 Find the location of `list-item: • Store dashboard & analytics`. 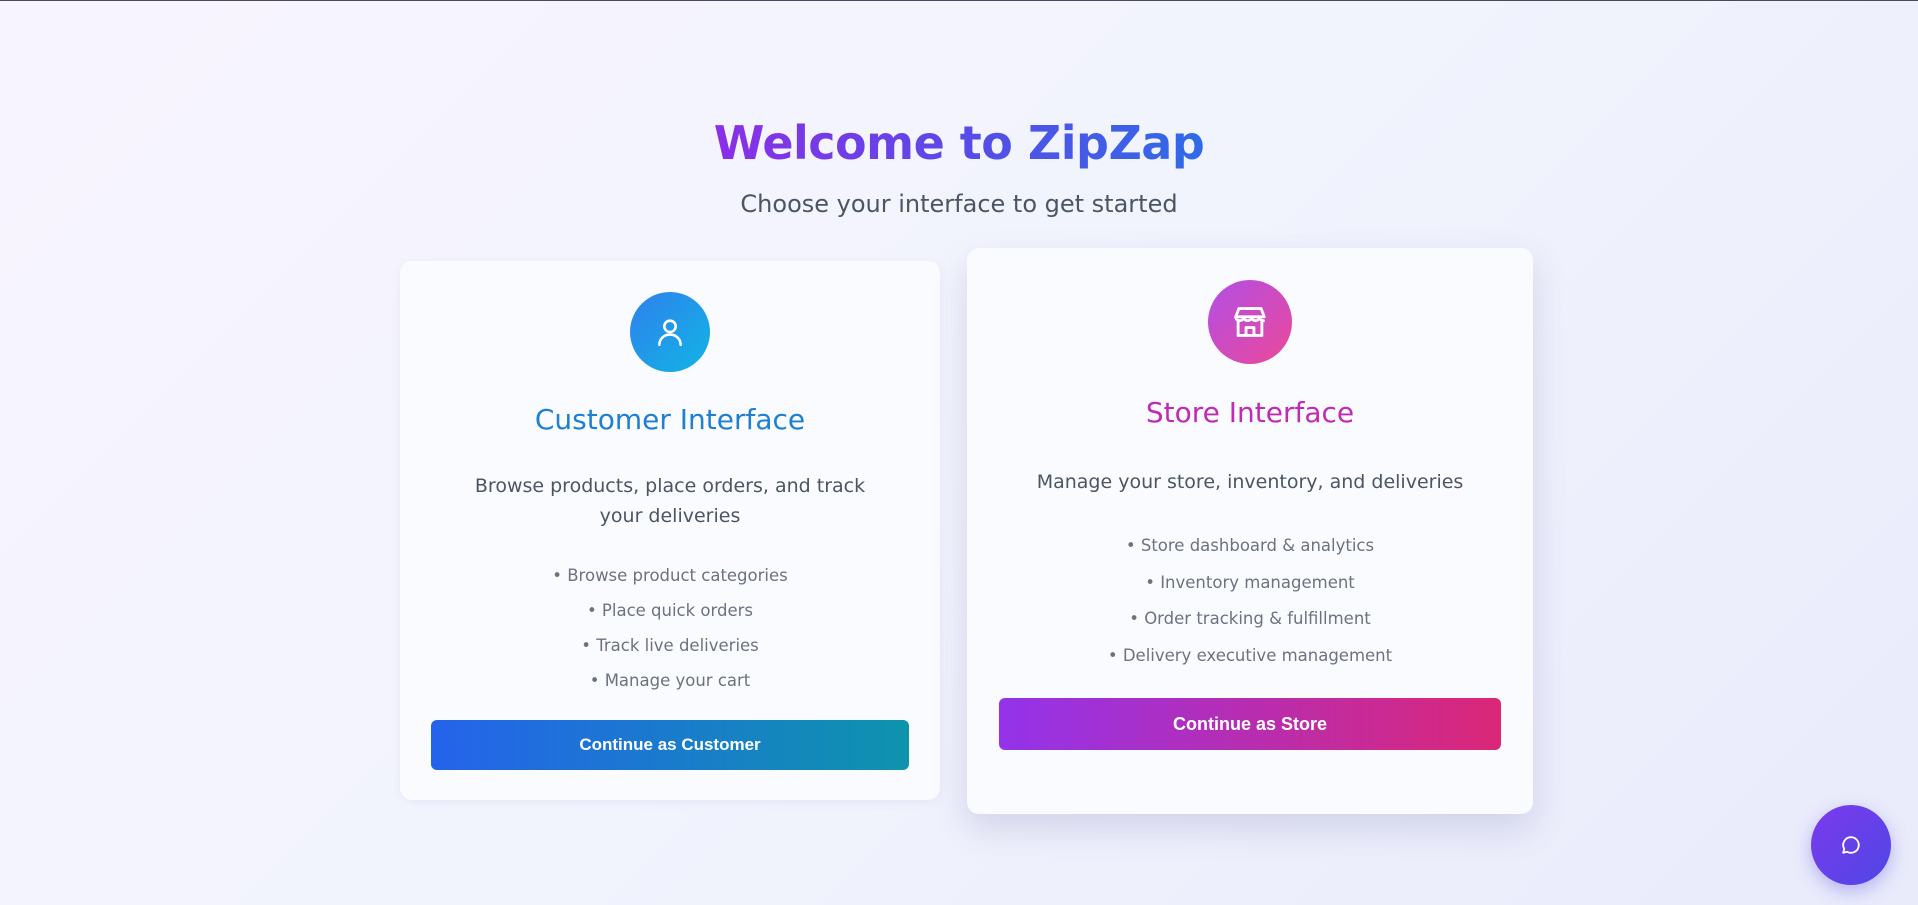

list-item: • Store dashboard & analytics is located at coordinates (1250, 545).